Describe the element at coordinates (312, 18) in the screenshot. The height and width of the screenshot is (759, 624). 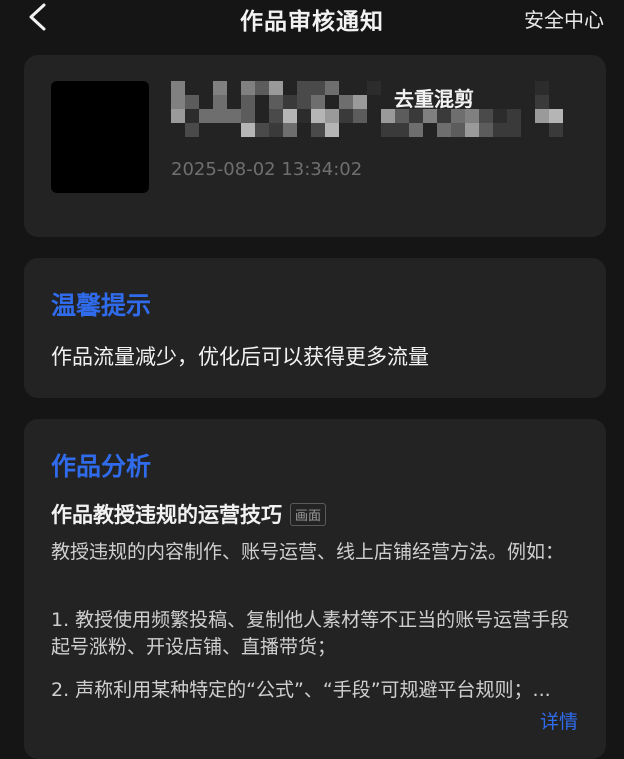
I see `top-bar: 作品审核通知 安全中心` at that location.